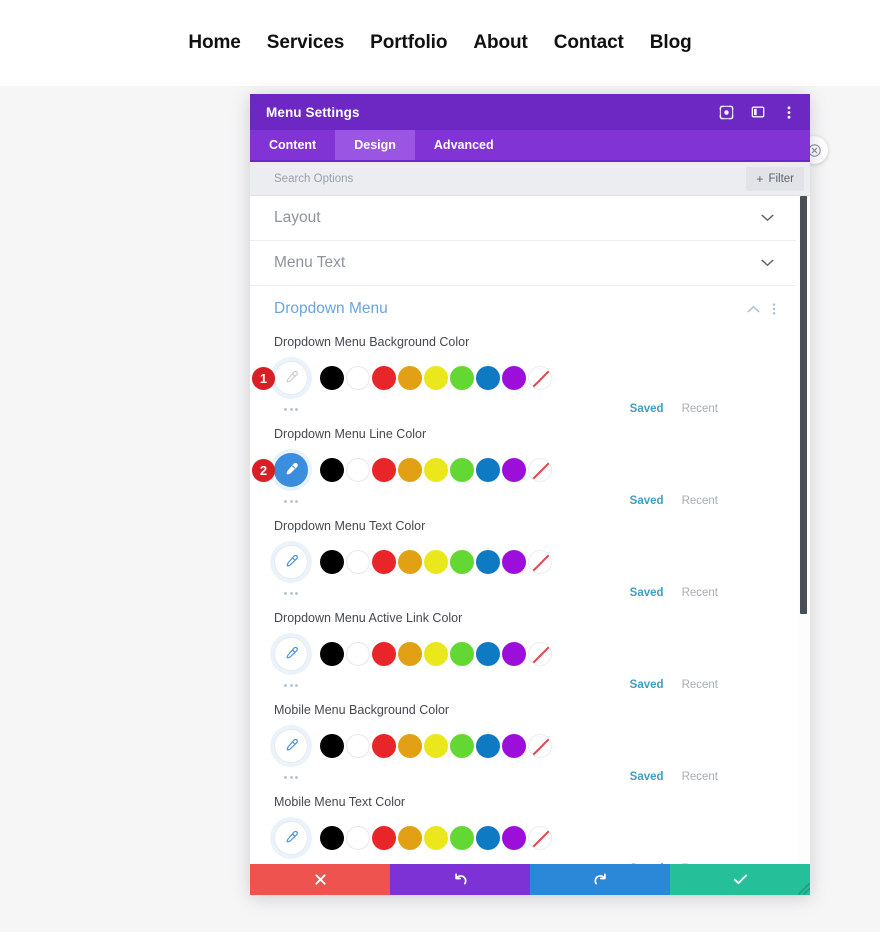  Describe the element at coordinates (671, 43) in the screenshot. I see `nav-item-blog: Blog` at that location.